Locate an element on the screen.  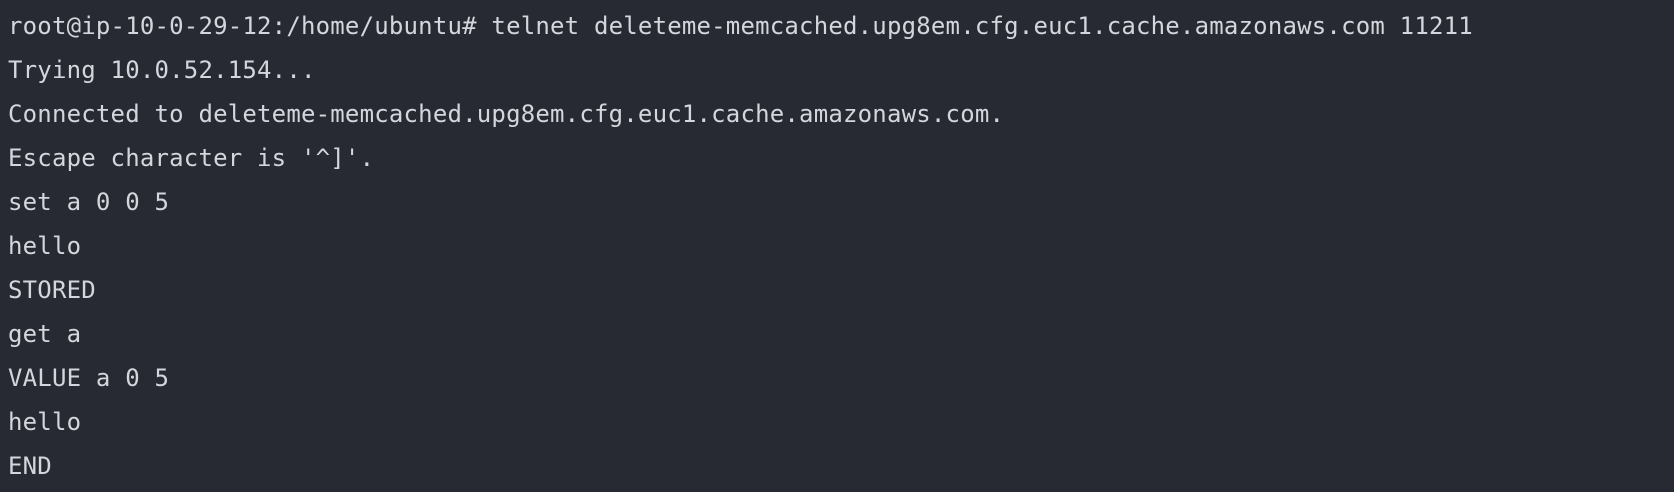
output-line-end: END is located at coordinates (30, 466).